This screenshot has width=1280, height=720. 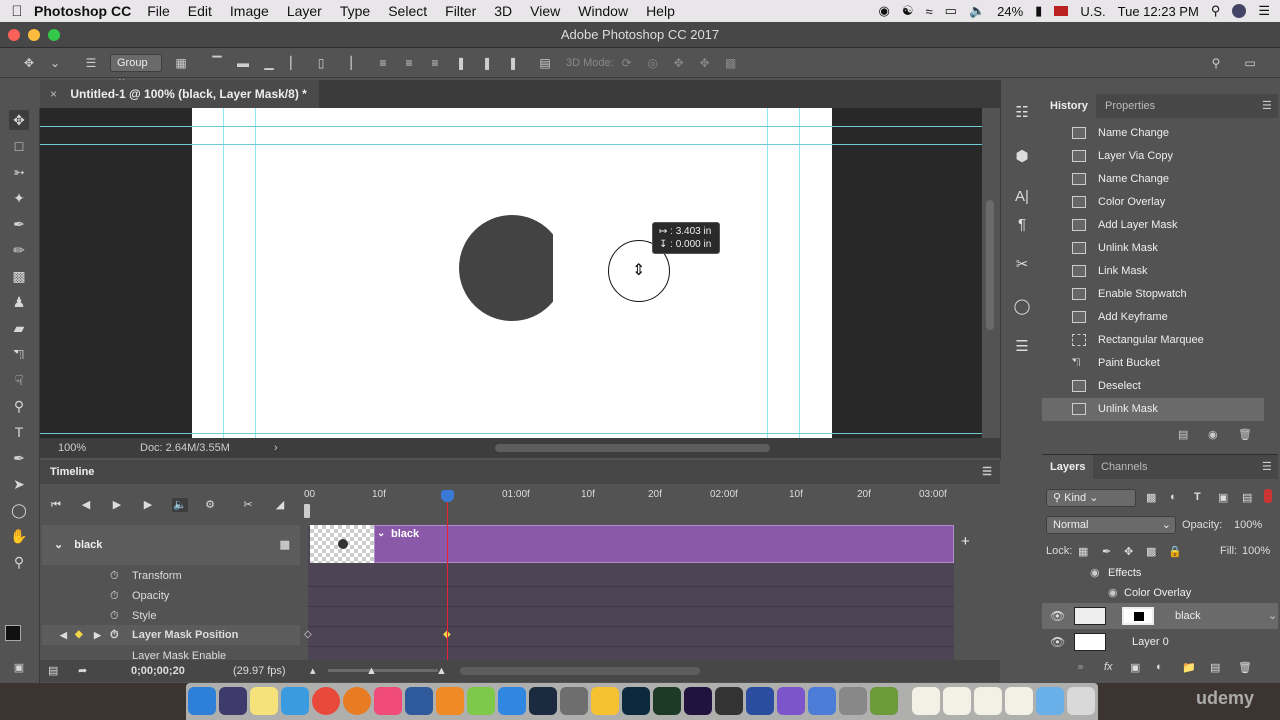 I want to click on lock-all-icon: 🔒, so click(x=1175, y=551).